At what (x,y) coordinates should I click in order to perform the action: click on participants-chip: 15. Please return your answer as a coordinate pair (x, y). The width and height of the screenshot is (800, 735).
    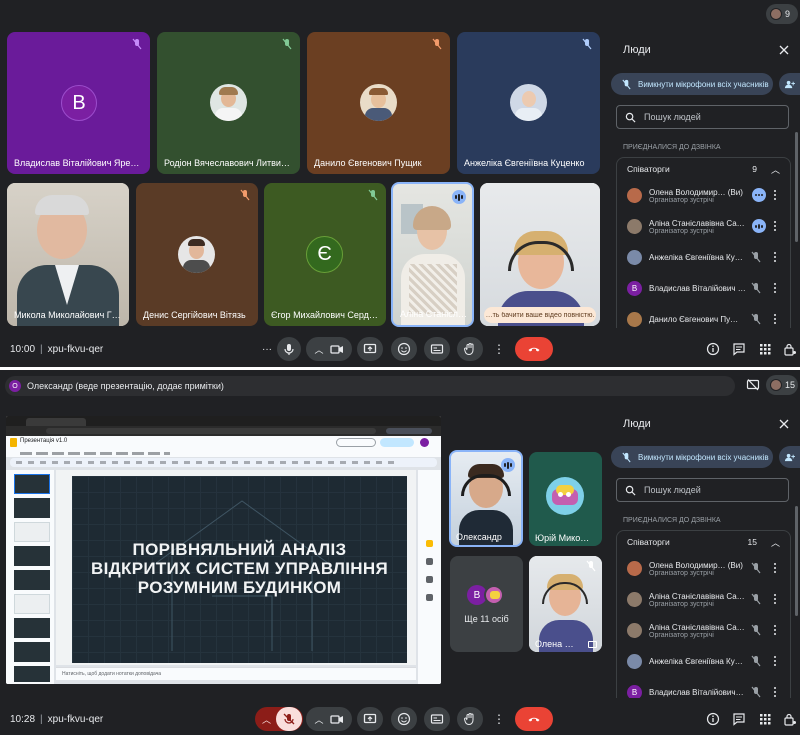
    Looking at the image, I should click on (782, 385).